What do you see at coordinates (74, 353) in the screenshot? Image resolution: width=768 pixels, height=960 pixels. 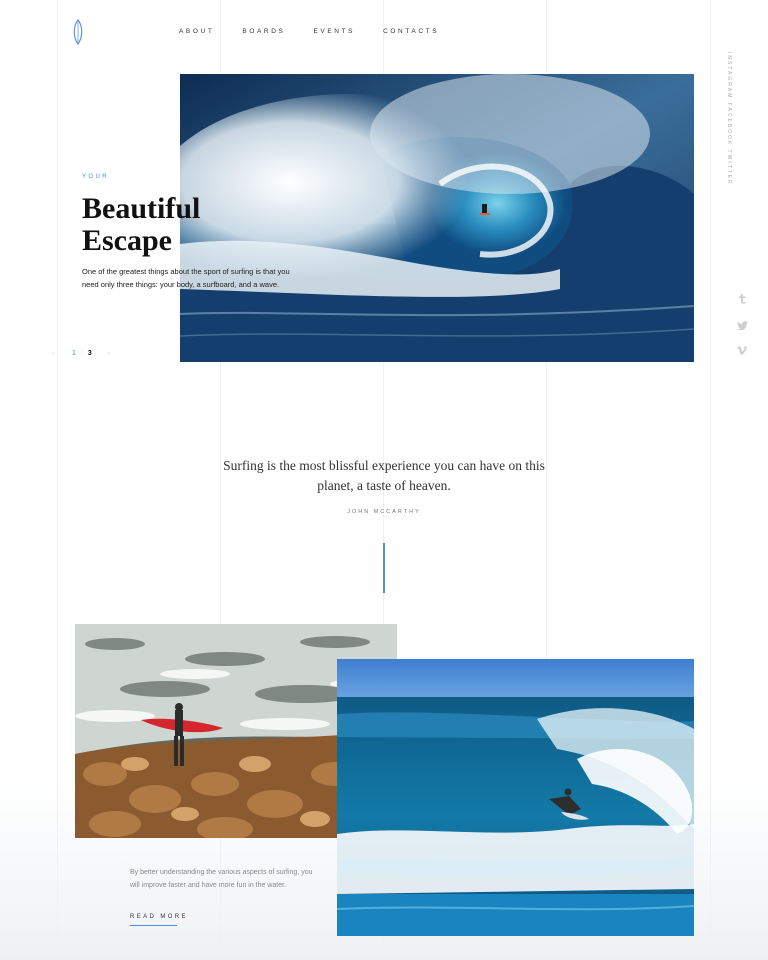 I see `slider-current-page: 1` at bounding box center [74, 353].